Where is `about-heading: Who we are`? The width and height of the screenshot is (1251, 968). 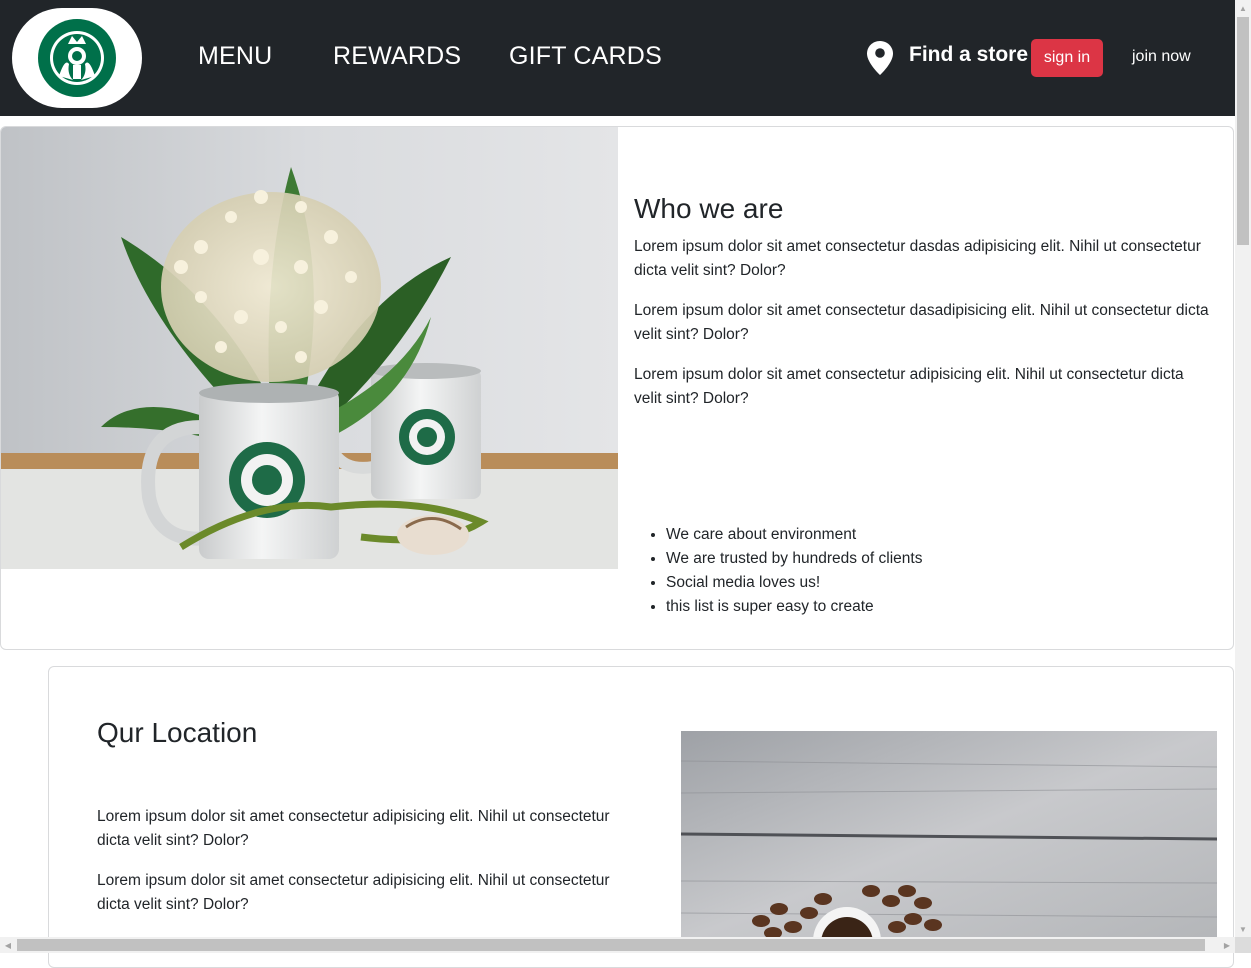 about-heading: Who we are is located at coordinates (709, 208).